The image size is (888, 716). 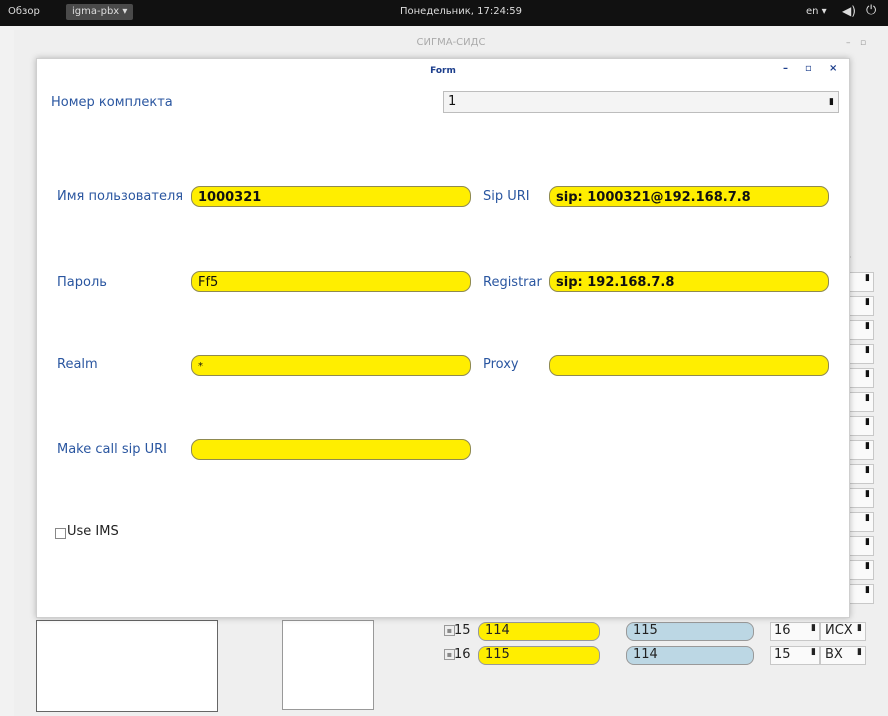 I want to click on activities-button: Обзор, so click(x=24, y=11).